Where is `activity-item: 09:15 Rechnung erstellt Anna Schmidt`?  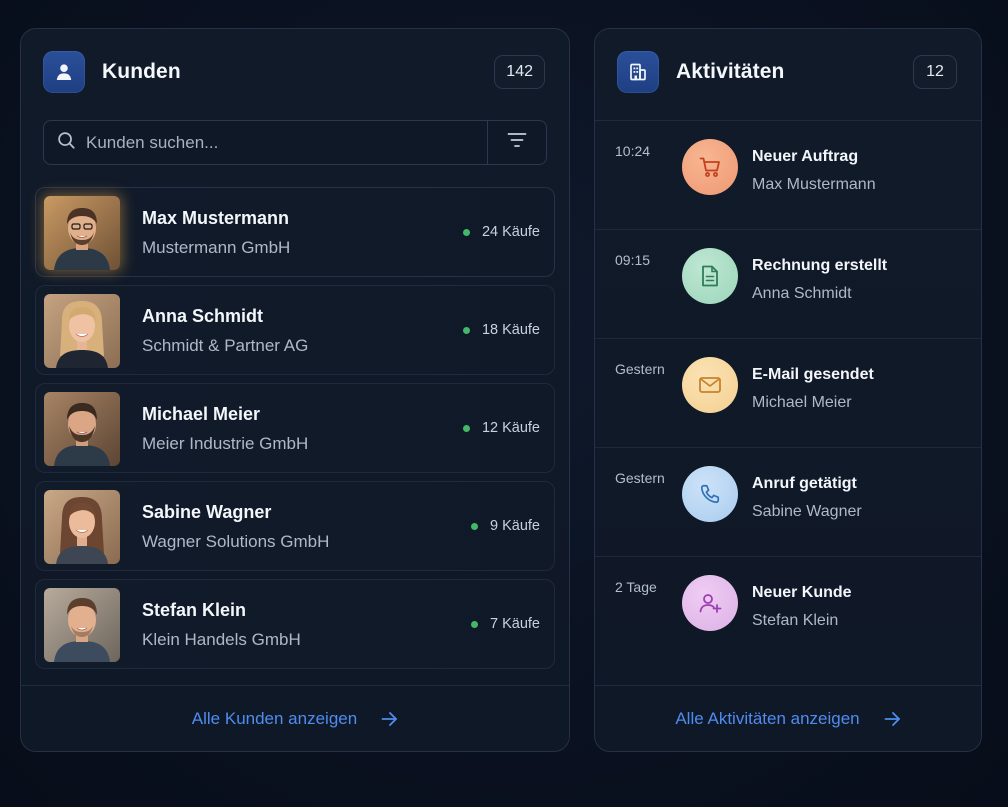 activity-item: 09:15 Rechnung erstellt Anna Schmidt is located at coordinates (788, 283).